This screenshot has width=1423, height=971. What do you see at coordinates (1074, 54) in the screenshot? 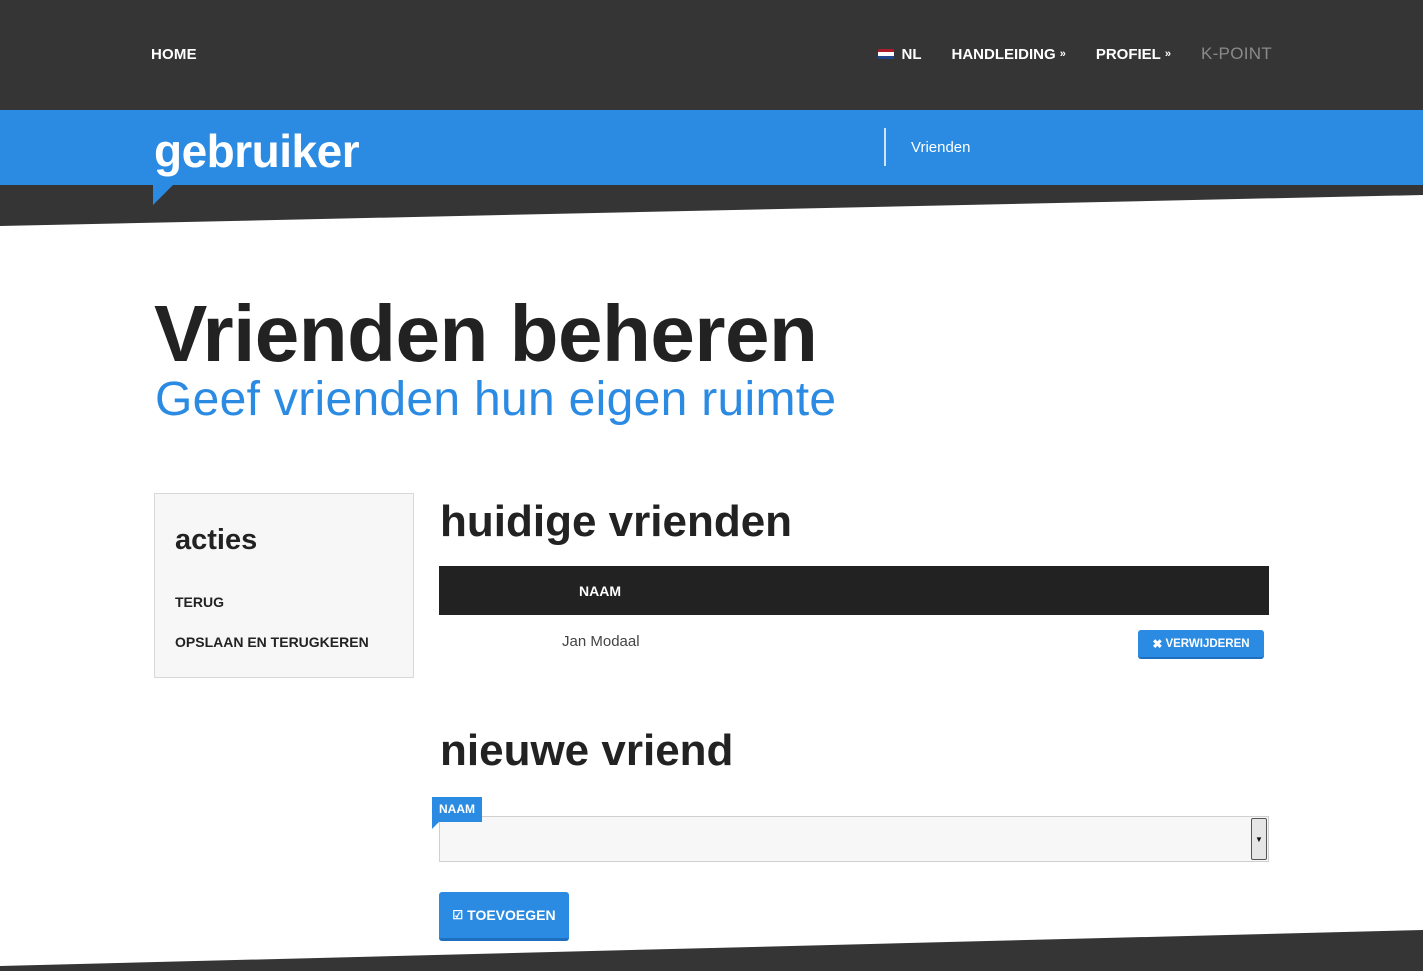
I see `nav-right-group: NL HANDLEIDING » PROFIEL » K-POINT` at bounding box center [1074, 54].